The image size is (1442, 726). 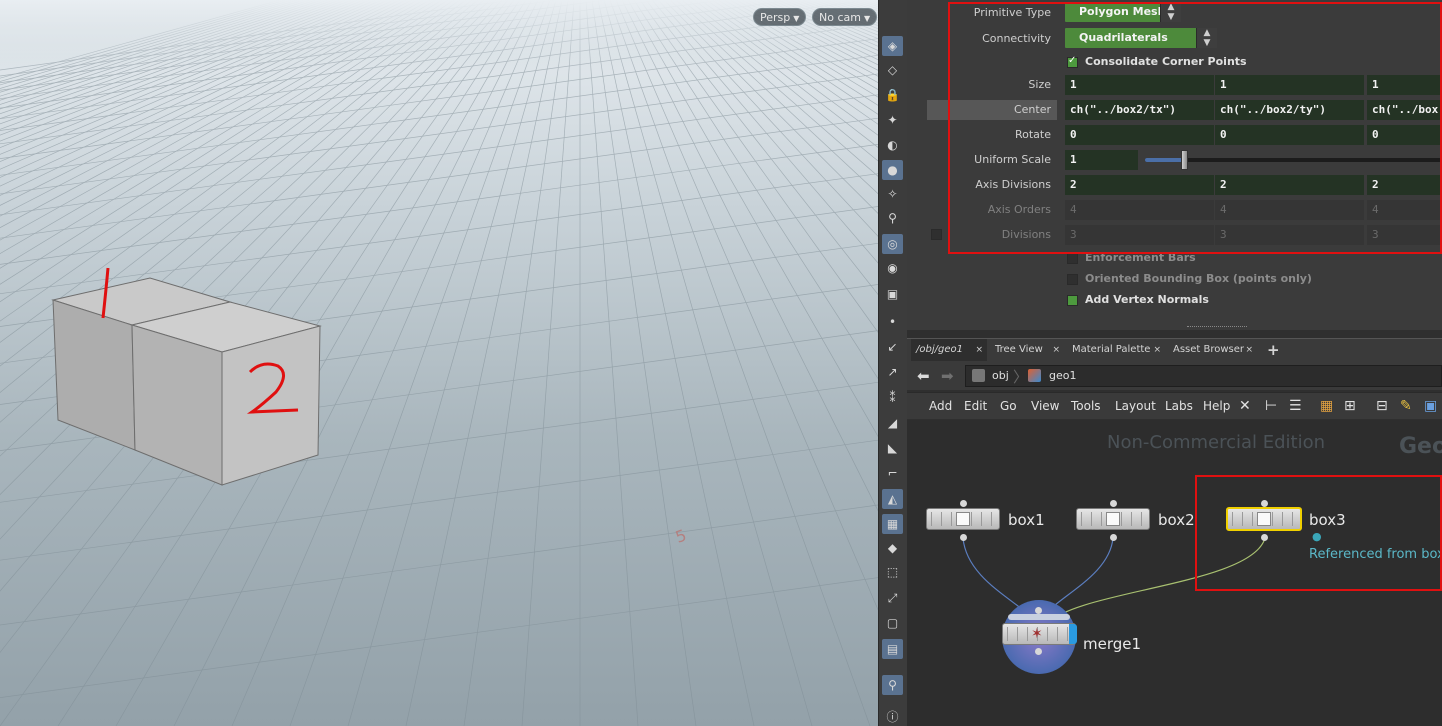 What do you see at coordinates (963, 519) in the screenshot?
I see `box1-node` at bounding box center [963, 519].